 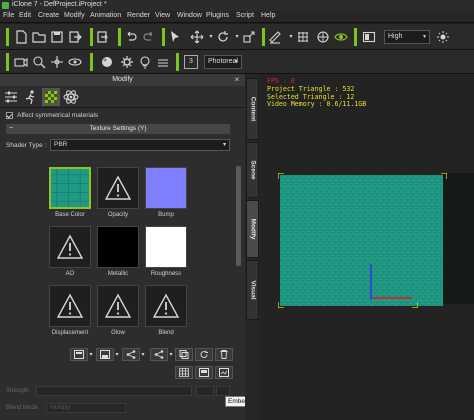 What do you see at coordinates (166, 215) in the screenshot?
I see `slot-label: Bump` at bounding box center [166, 215].